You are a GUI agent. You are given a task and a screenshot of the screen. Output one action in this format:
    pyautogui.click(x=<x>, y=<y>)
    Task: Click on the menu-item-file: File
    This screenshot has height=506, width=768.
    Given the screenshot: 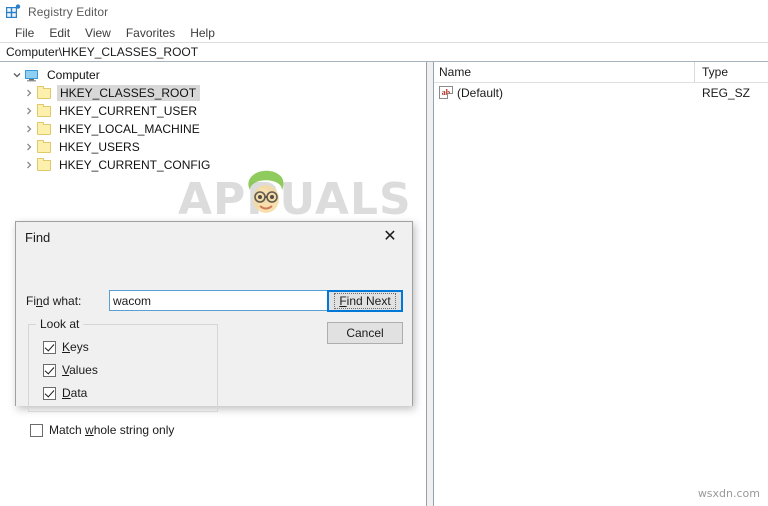 What is the action you would take?
    pyautogui.click(x=25, y=33)
    